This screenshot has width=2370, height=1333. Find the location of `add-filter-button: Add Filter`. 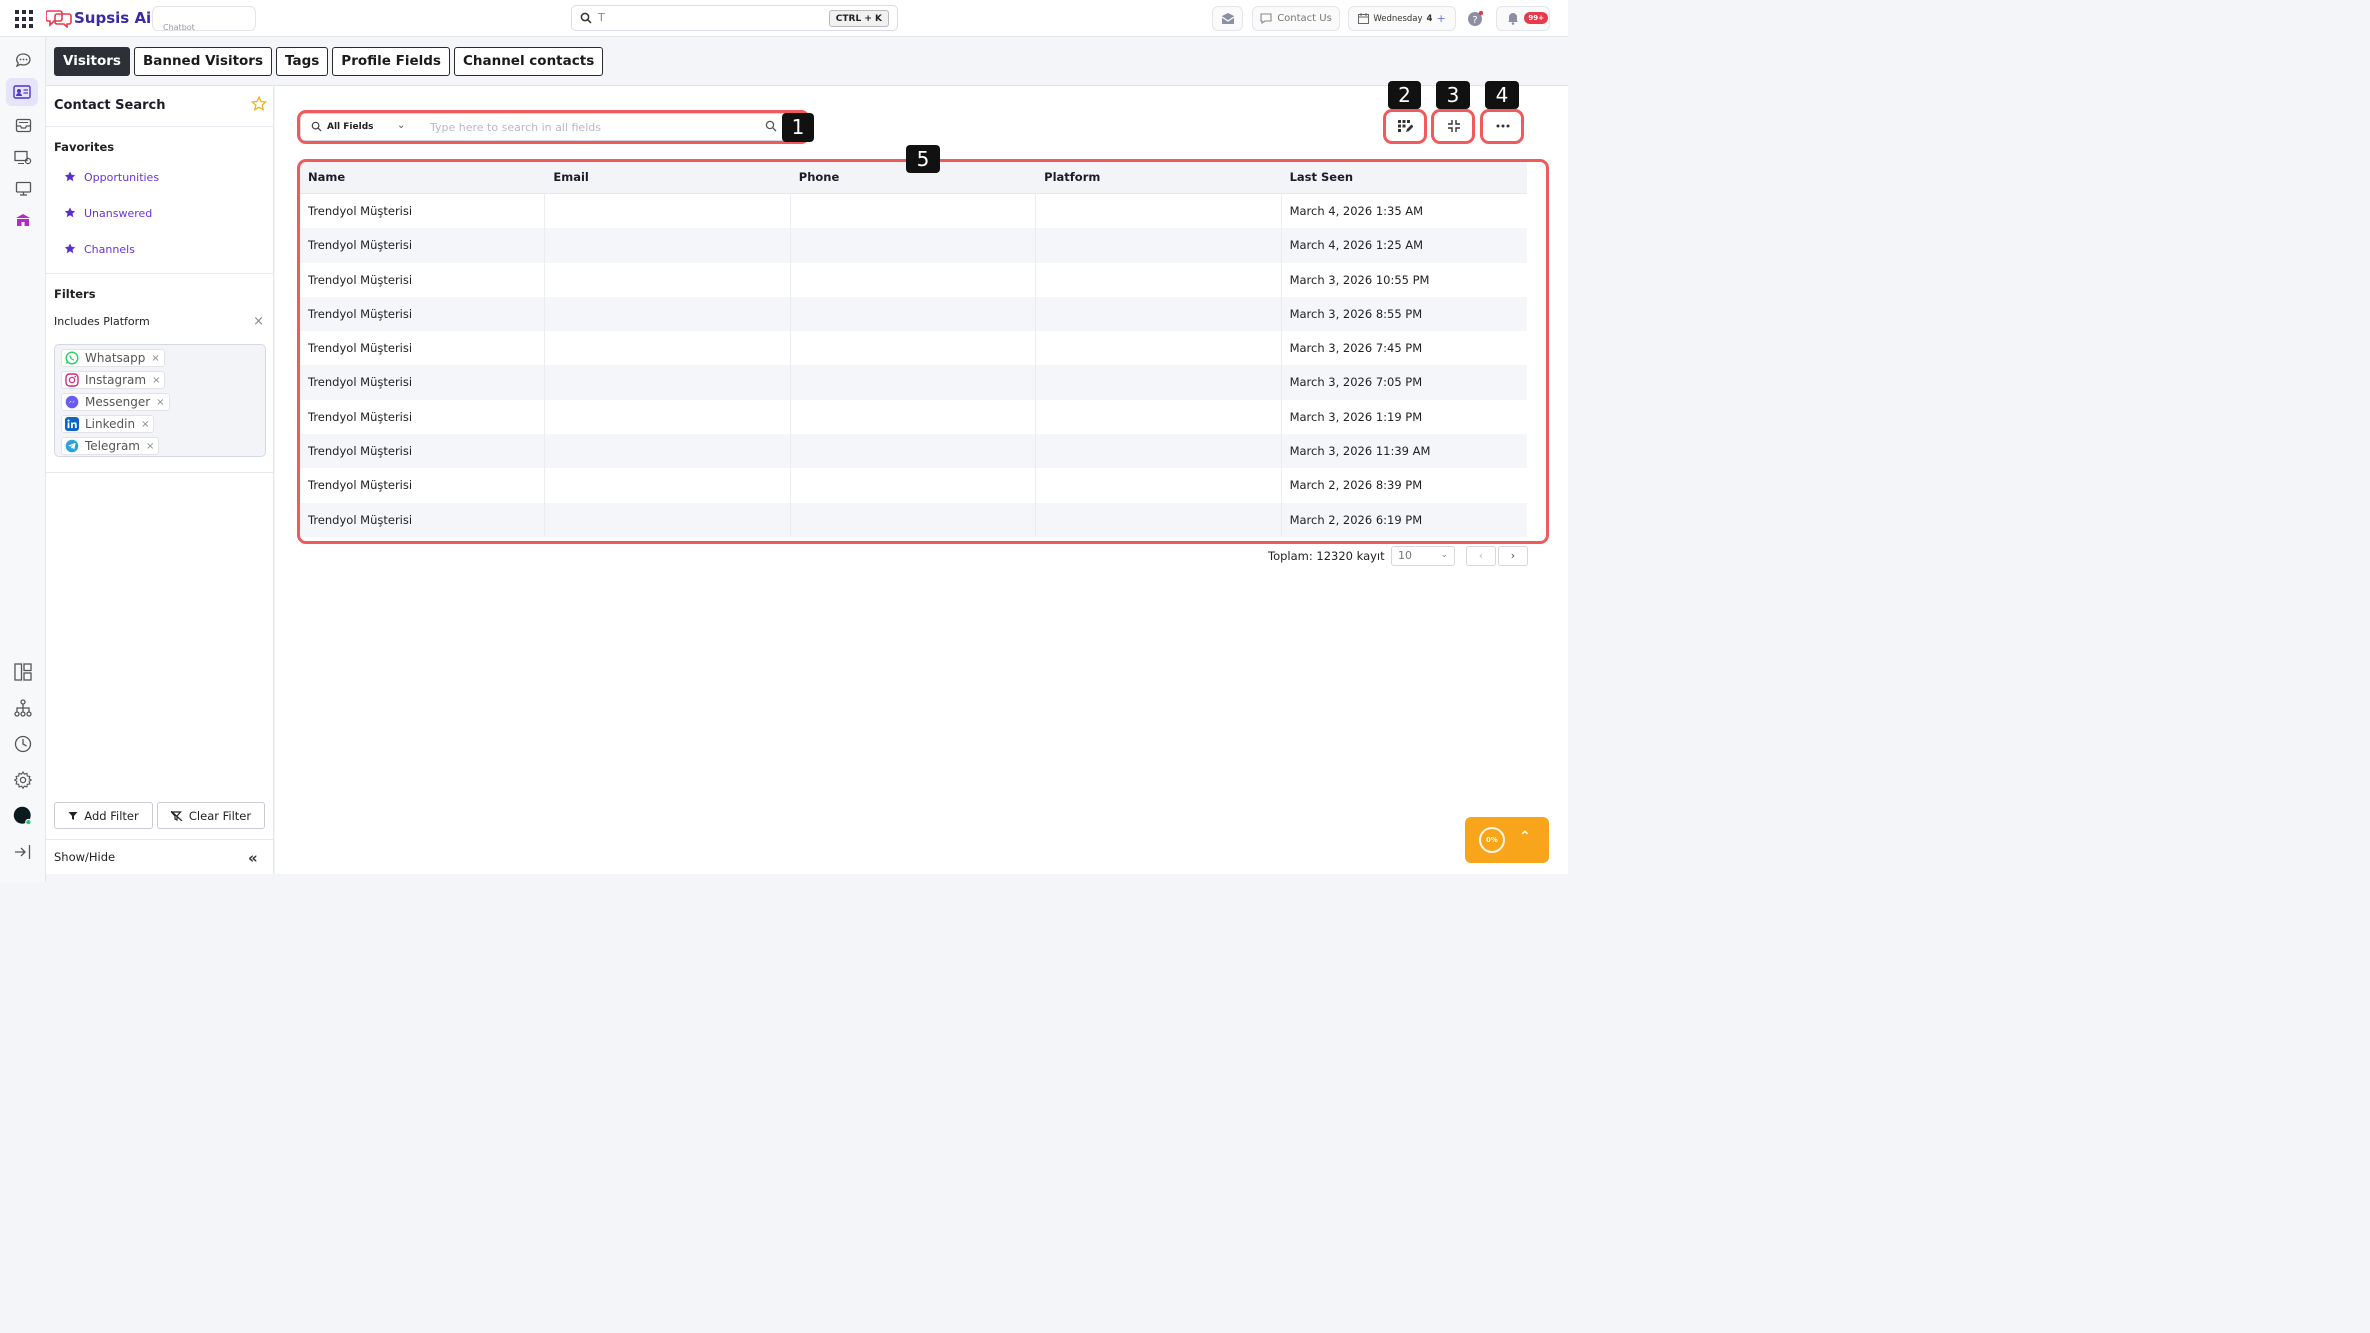

add-filter-button: Add Filter is located at coordinates (103, 815).